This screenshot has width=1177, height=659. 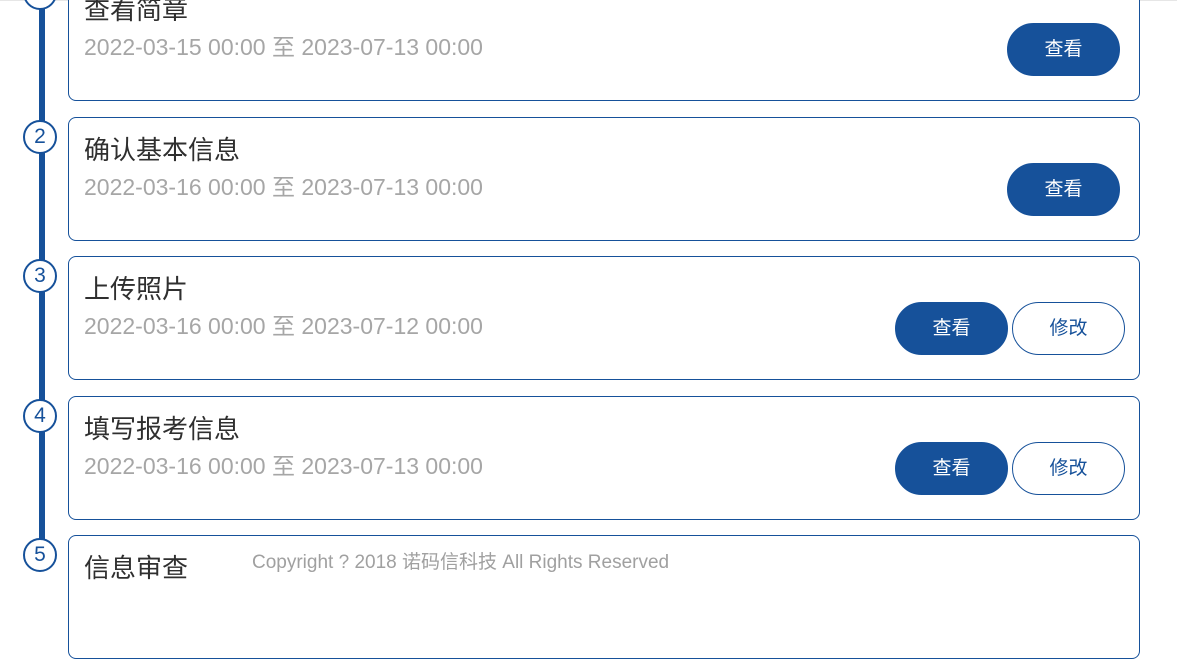 I want to click on step-number: 2, so click(x=40, y=137).